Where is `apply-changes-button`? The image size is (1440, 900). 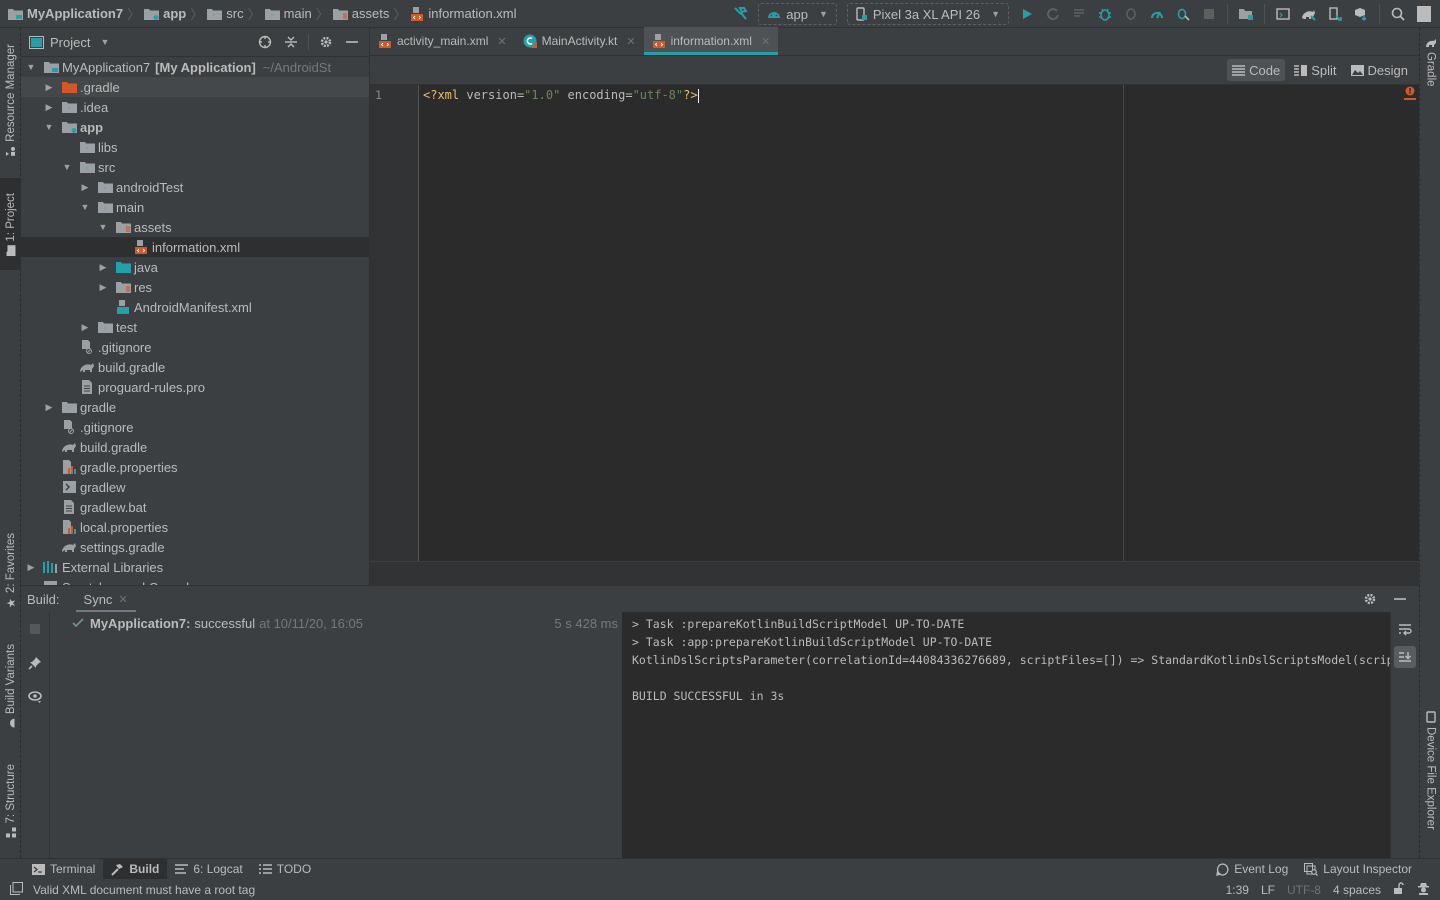
apply-changes-button is located at coordinates (1053, 14).